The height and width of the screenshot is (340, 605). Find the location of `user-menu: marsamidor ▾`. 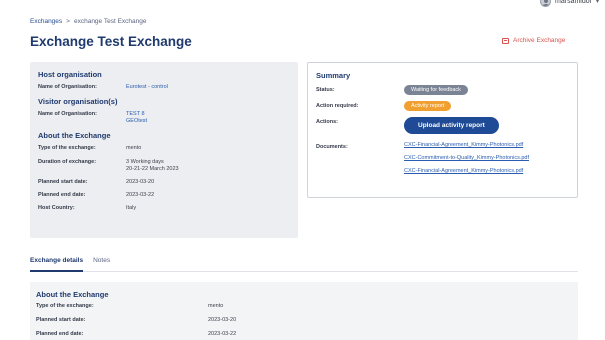

user-menu: marsamidor ▾ is located at coordinates (569, 3).